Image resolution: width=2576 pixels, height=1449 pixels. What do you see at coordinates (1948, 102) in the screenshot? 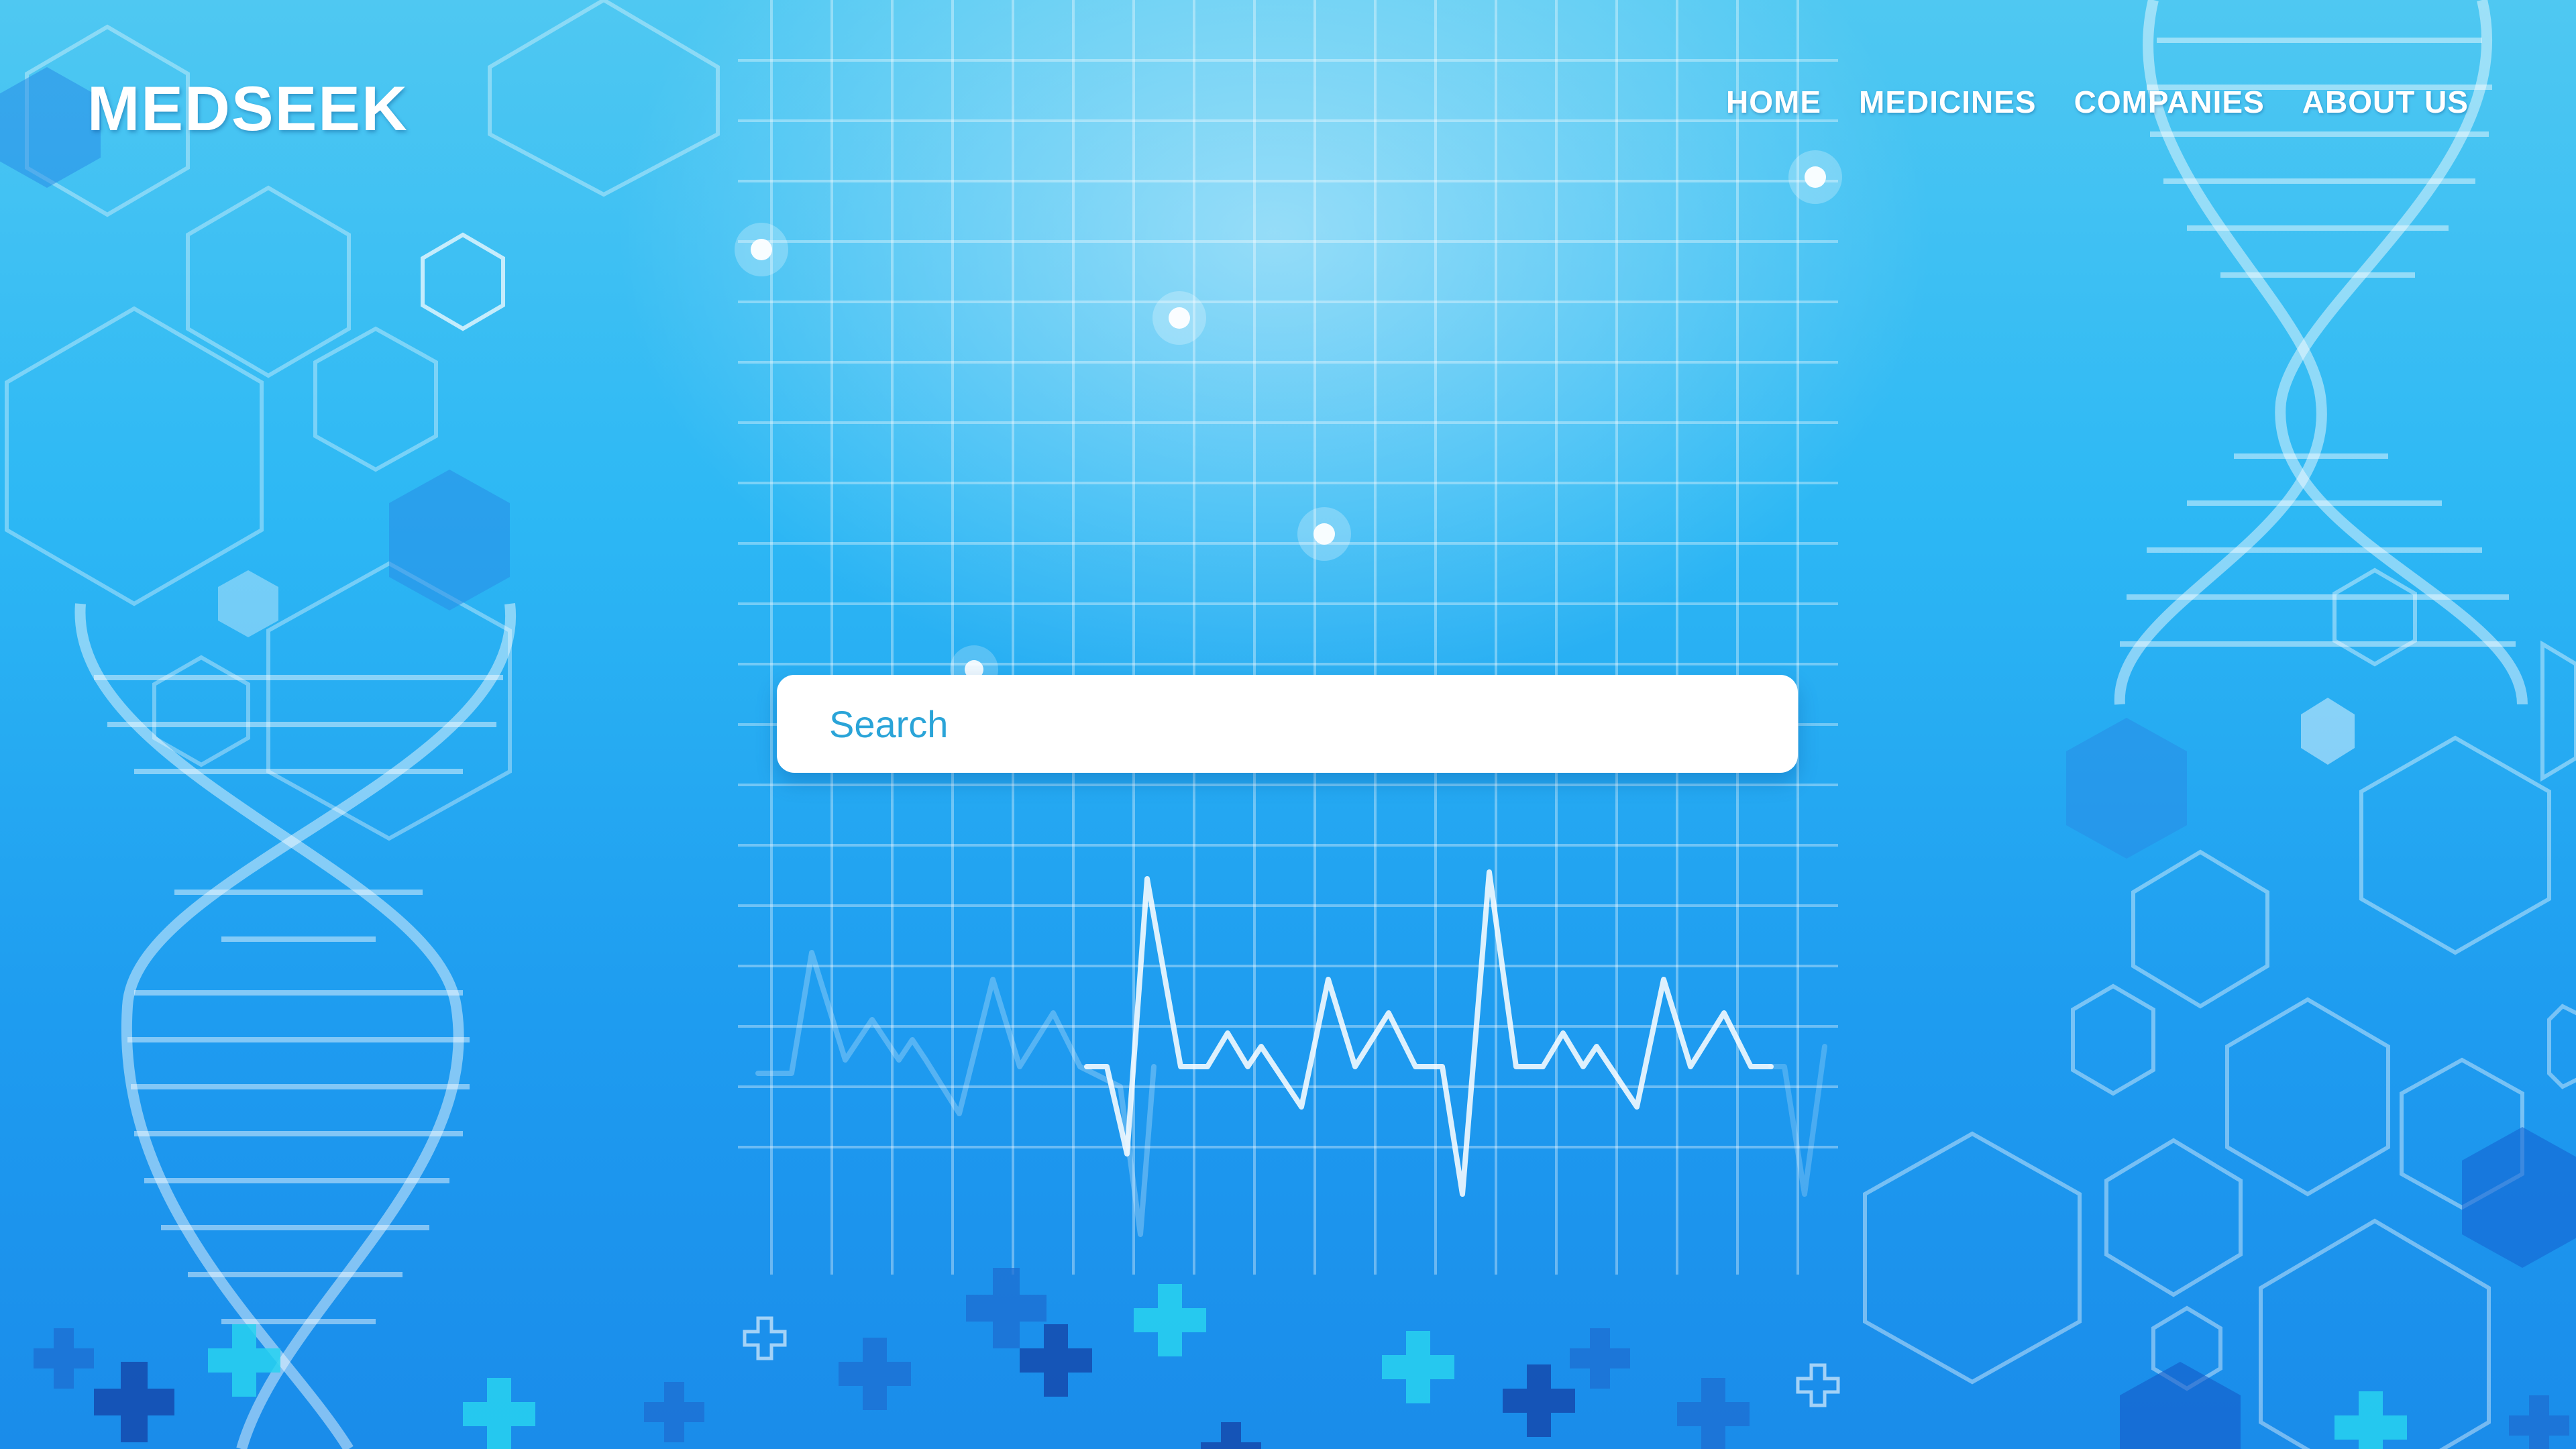
I see `nav-item-medicines: MEDICINES` at bounding box center [1948, 102].